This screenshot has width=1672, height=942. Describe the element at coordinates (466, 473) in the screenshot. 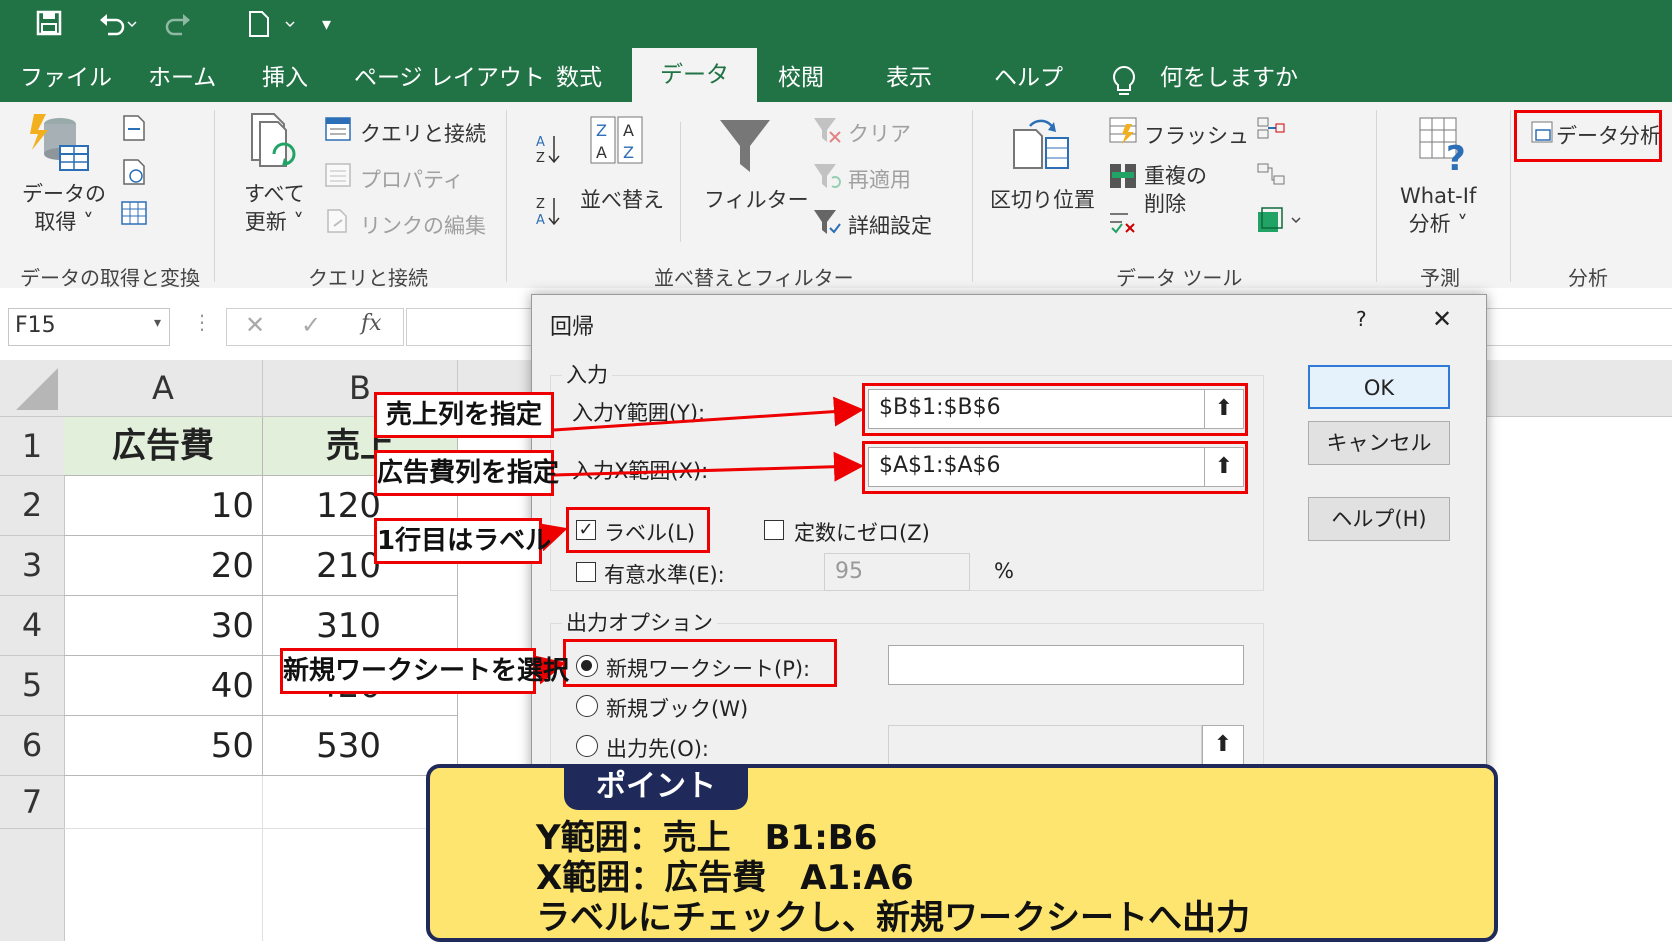

I see `callout-ad-column: 広告費列を指定` at that location.